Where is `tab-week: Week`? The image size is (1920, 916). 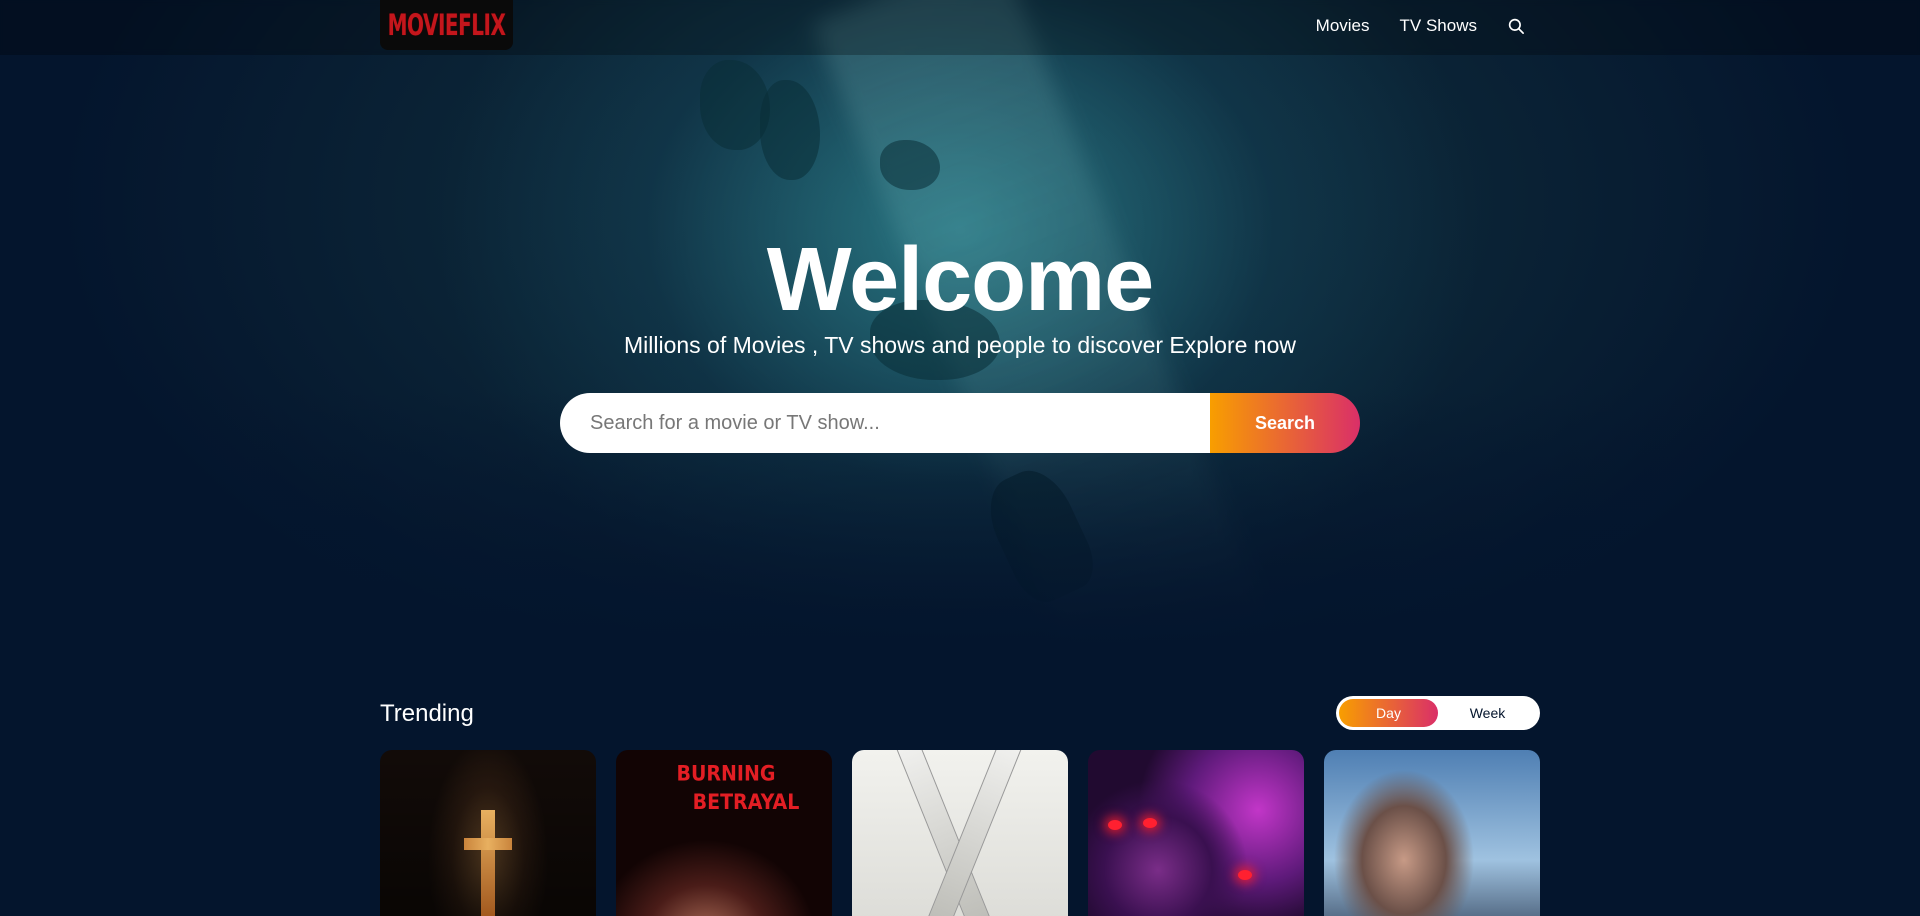
tab-week: Week is located at coordinates (1487, 713).